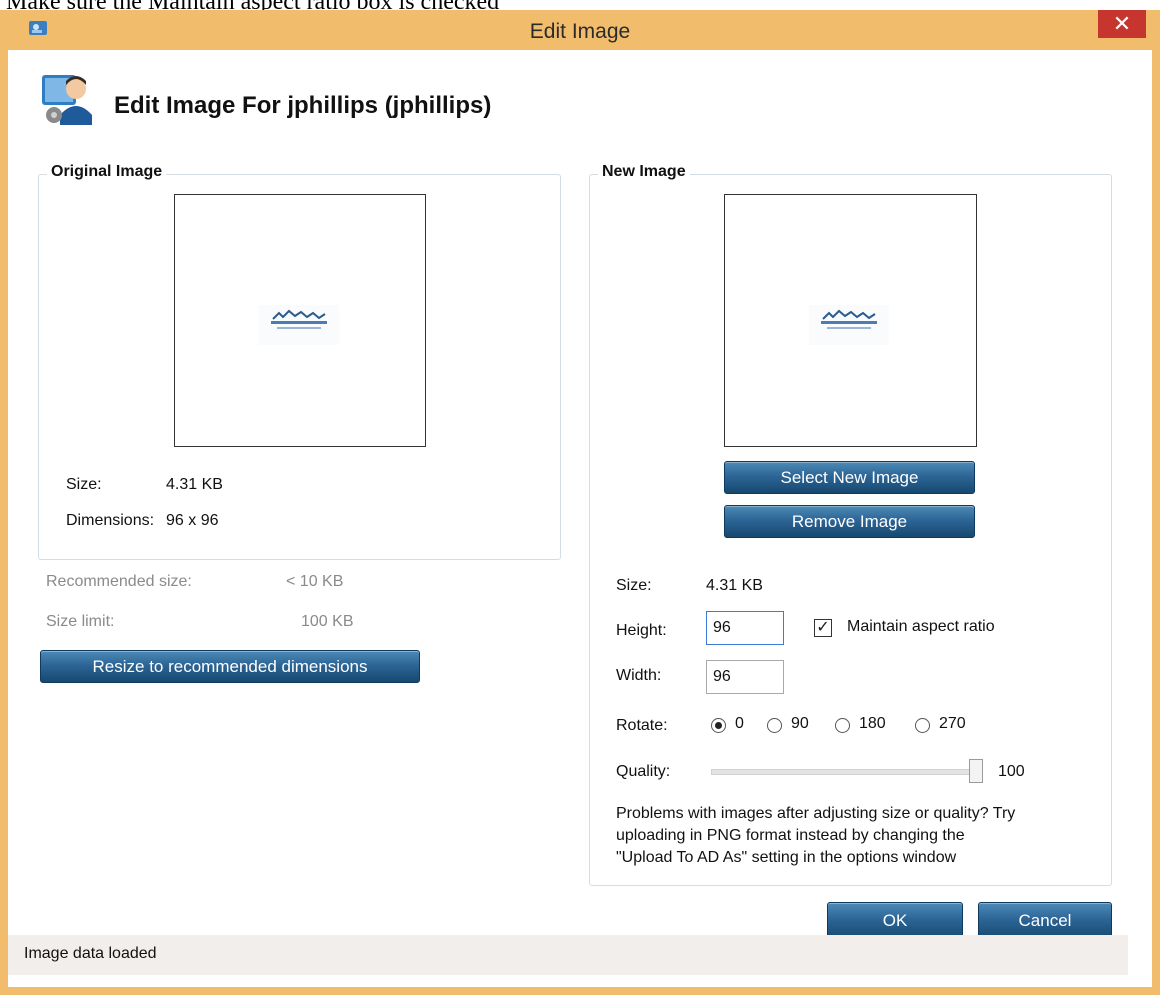  I want to click on rotate-90-radio, so click(774, 725).